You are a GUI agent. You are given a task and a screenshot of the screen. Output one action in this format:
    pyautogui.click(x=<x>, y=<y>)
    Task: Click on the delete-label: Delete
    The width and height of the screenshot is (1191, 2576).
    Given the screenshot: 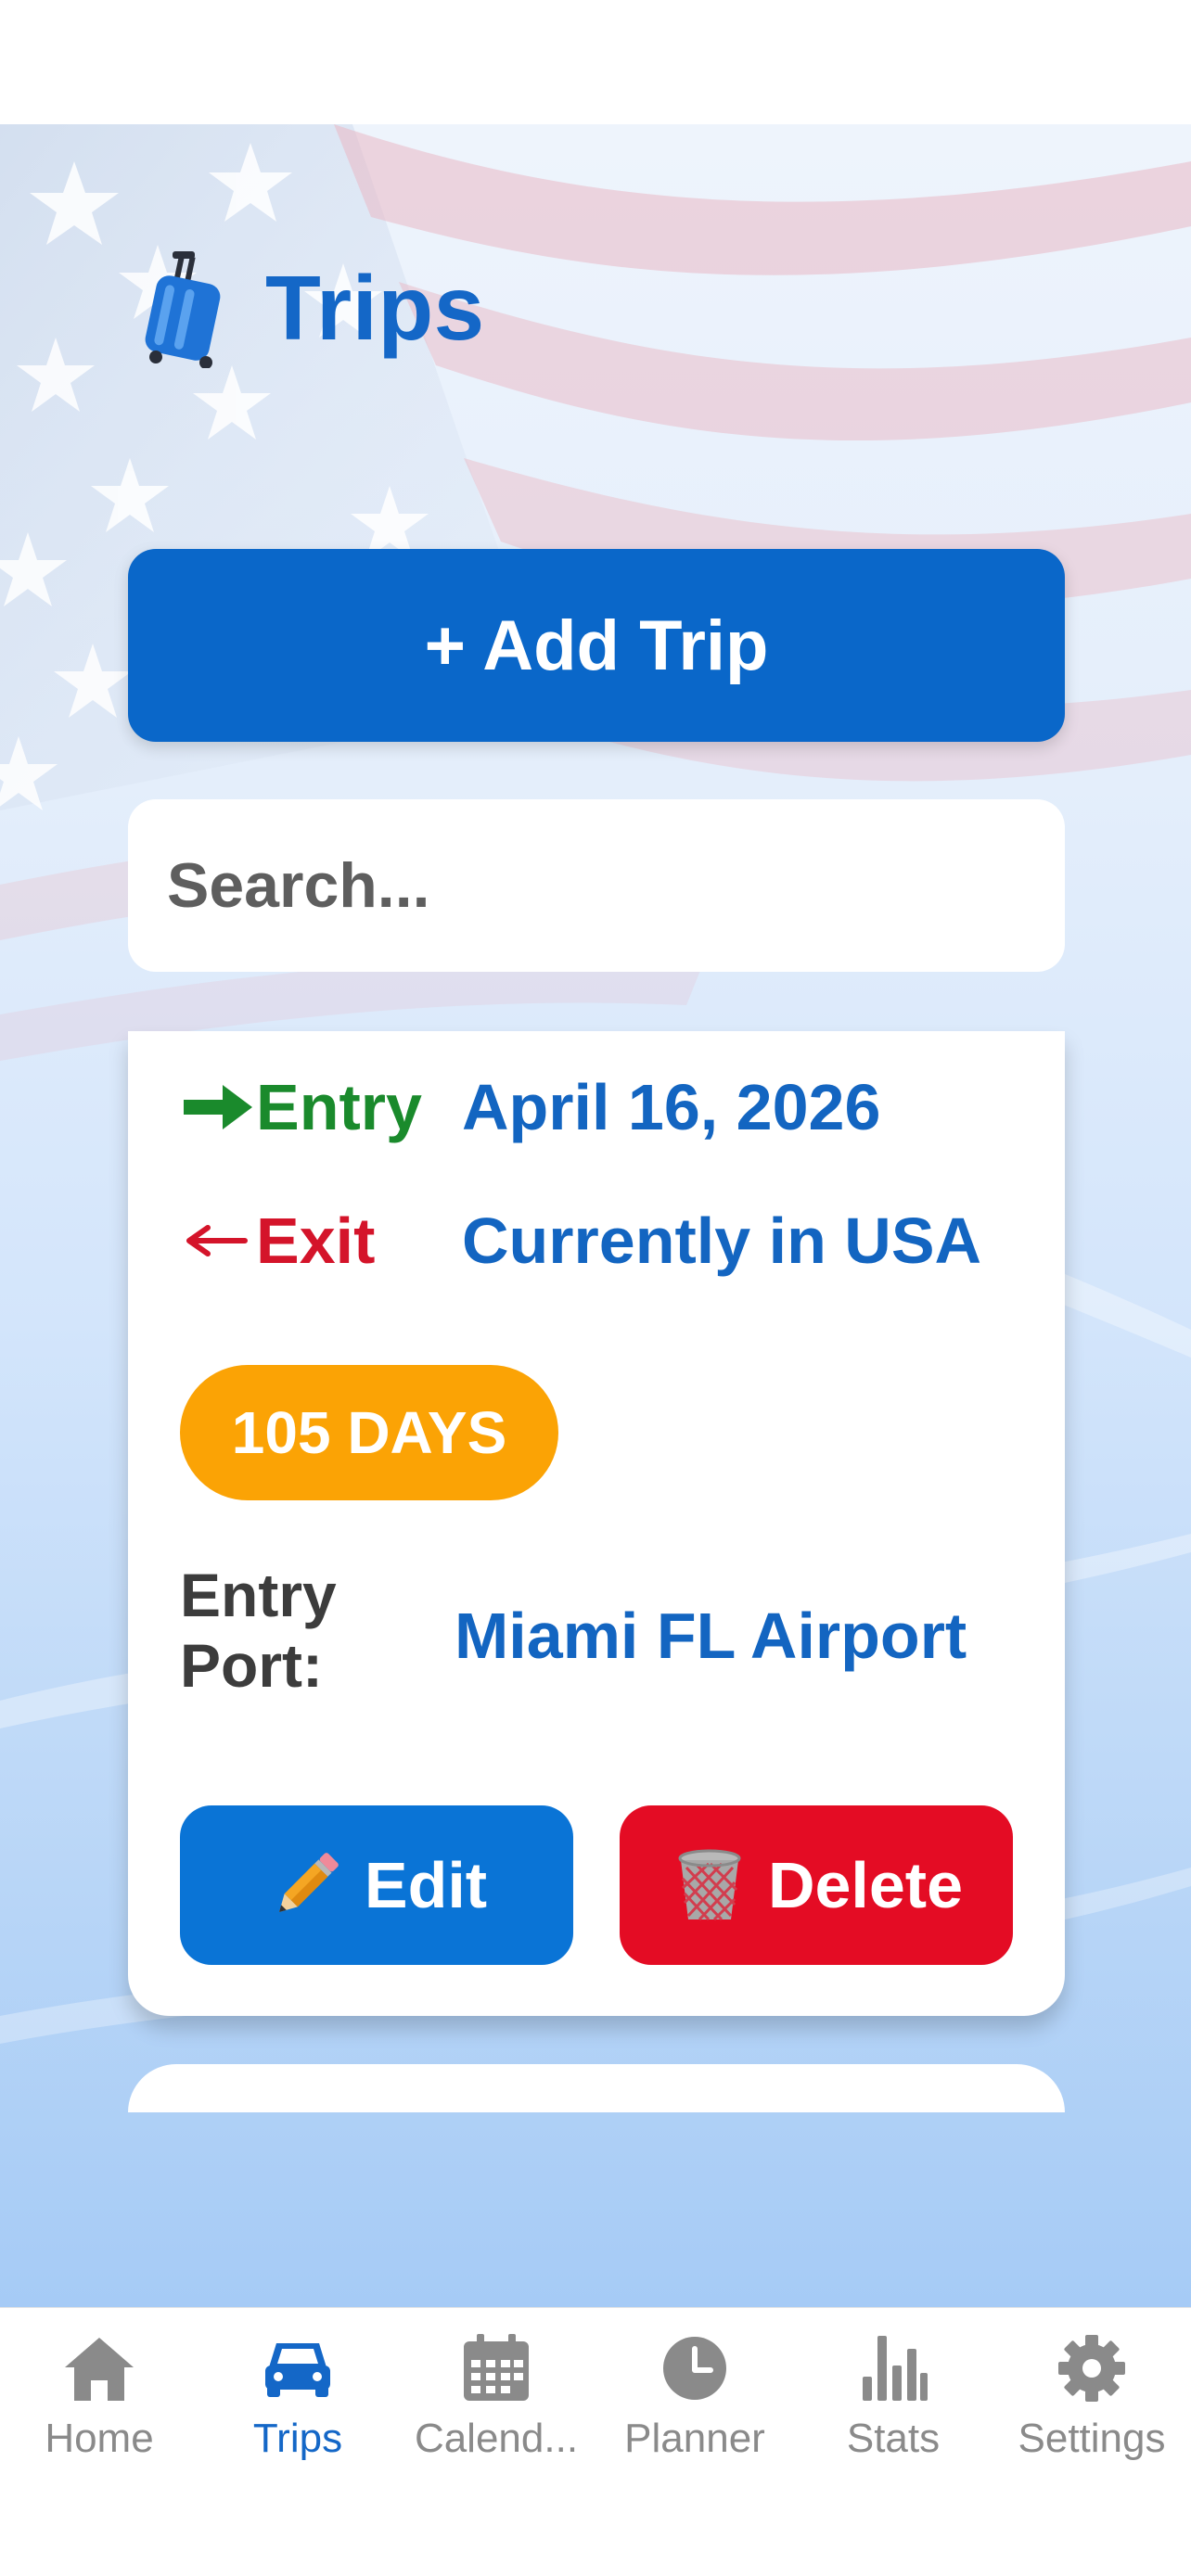 What is the action you would take?
    pyautogui.click(x=866, y=1885)
    